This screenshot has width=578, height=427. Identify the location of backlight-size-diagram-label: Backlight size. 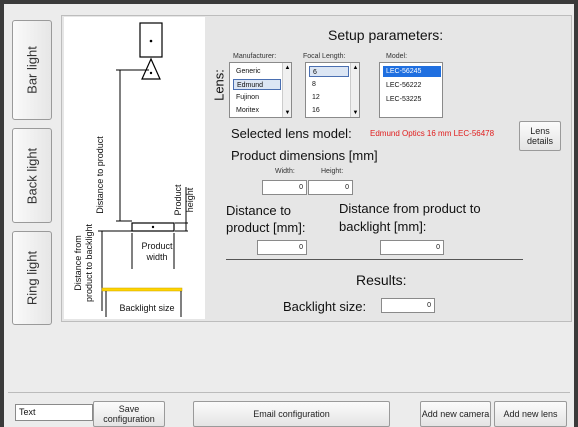
(147, 308).